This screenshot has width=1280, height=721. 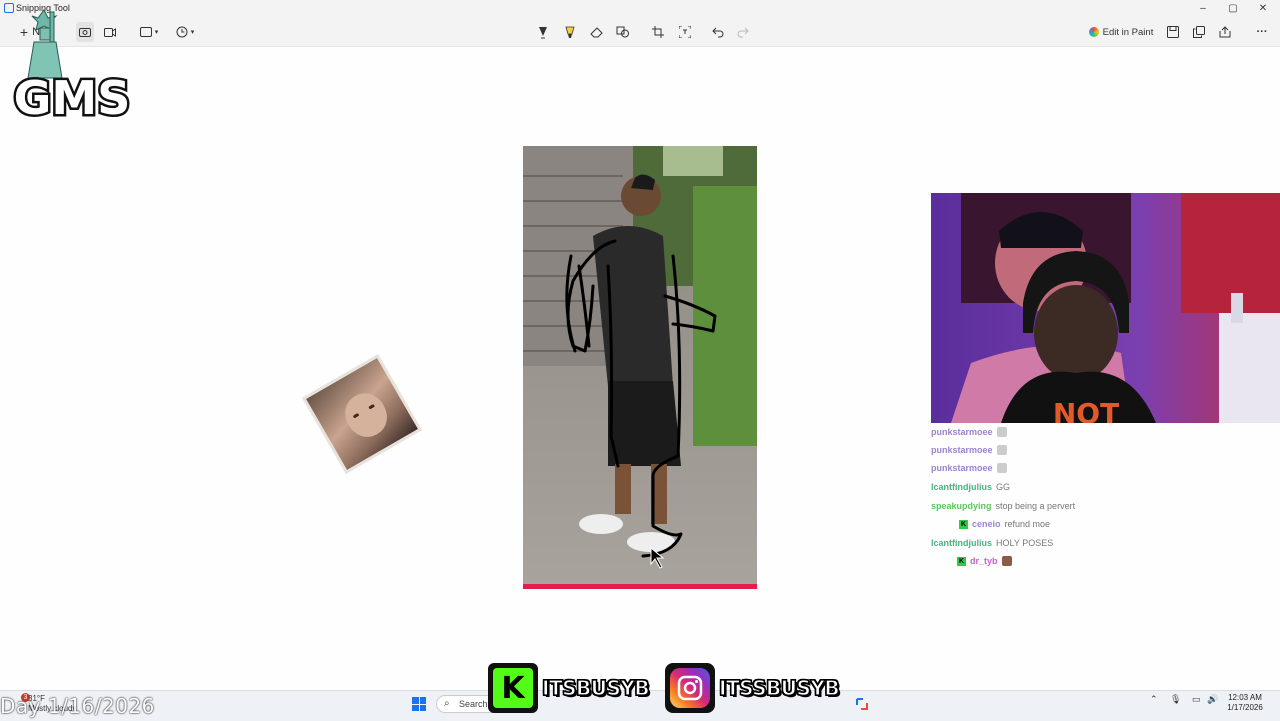 What do you see at coordinates (72, 68) in the screenshot?
I see `gms-logo: GMS` at bounding box center [72, 68].